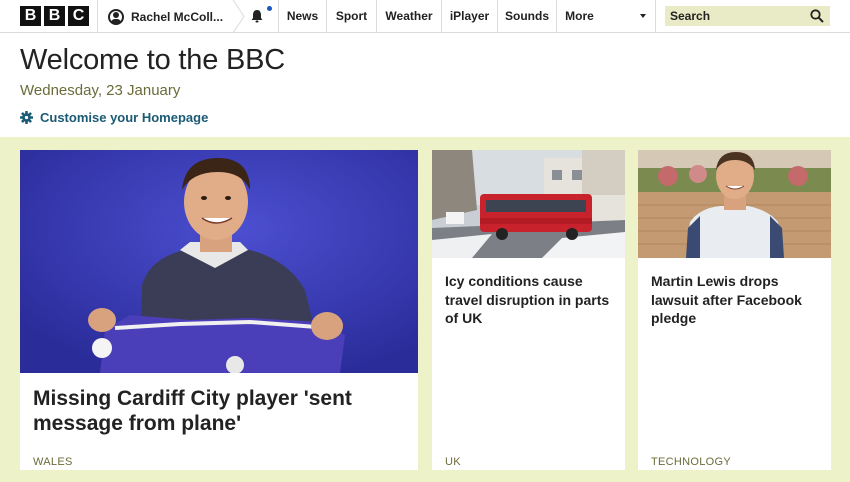  Describe the element at coordinates (26, 117) in the screenshot. I see `gear-icon` at that location.